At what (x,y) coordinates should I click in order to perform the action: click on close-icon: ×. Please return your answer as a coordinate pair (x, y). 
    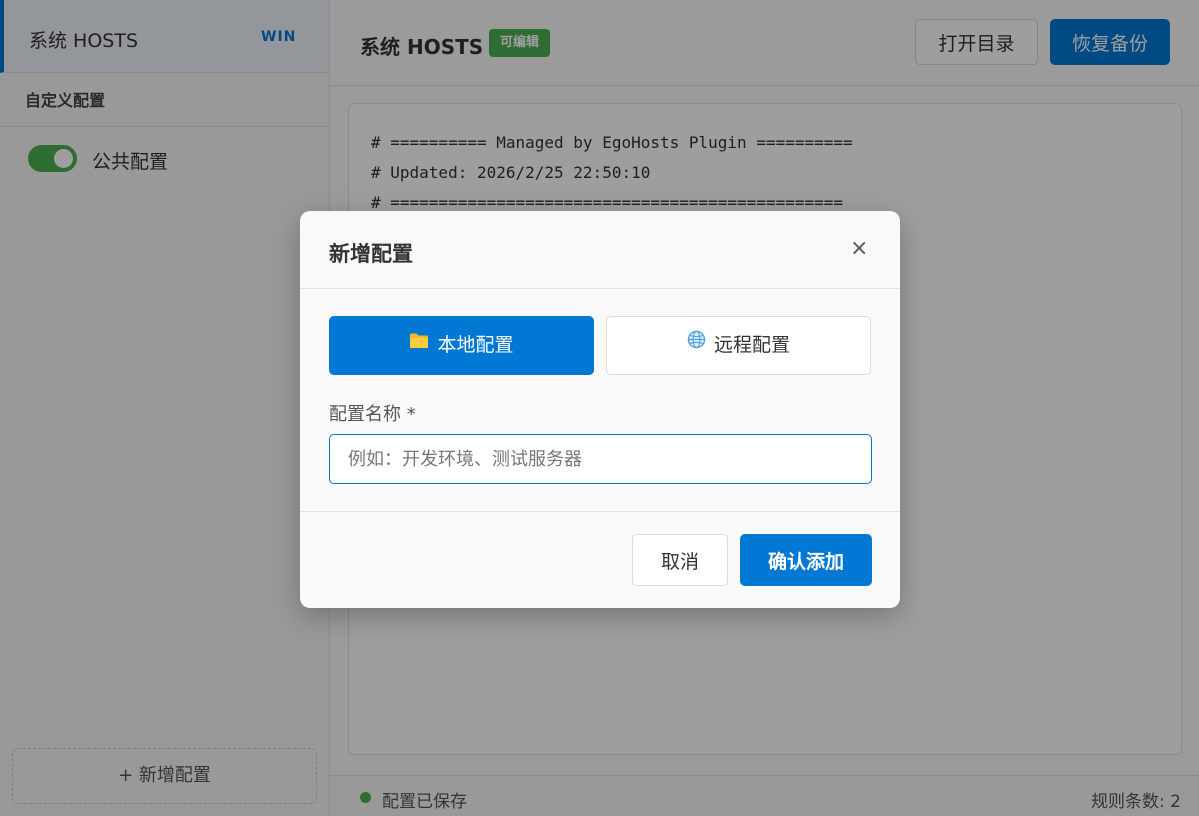
    Looking at the image, I should click on (859, 248).